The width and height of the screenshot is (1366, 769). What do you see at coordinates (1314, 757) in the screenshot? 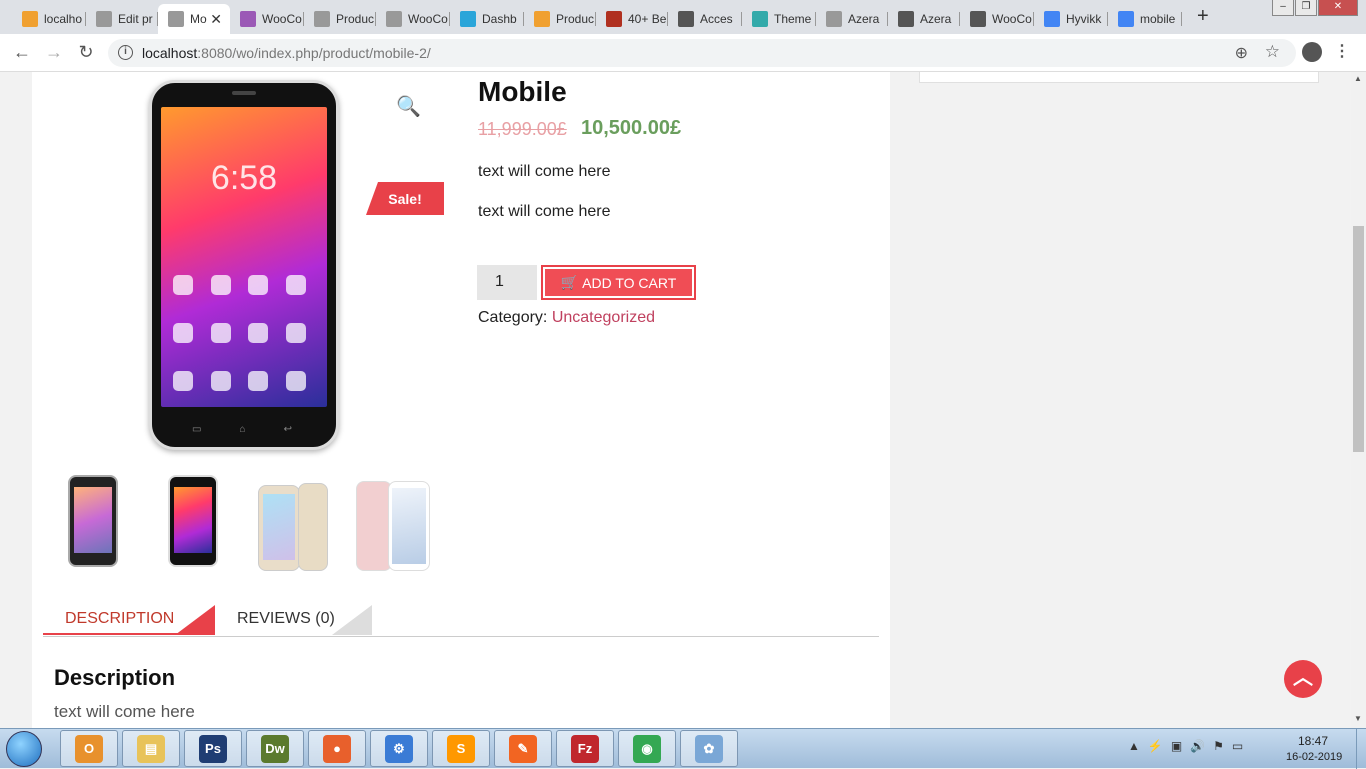
I see `clock-date: 16-02-2019` at bounding box center [1314, 757].